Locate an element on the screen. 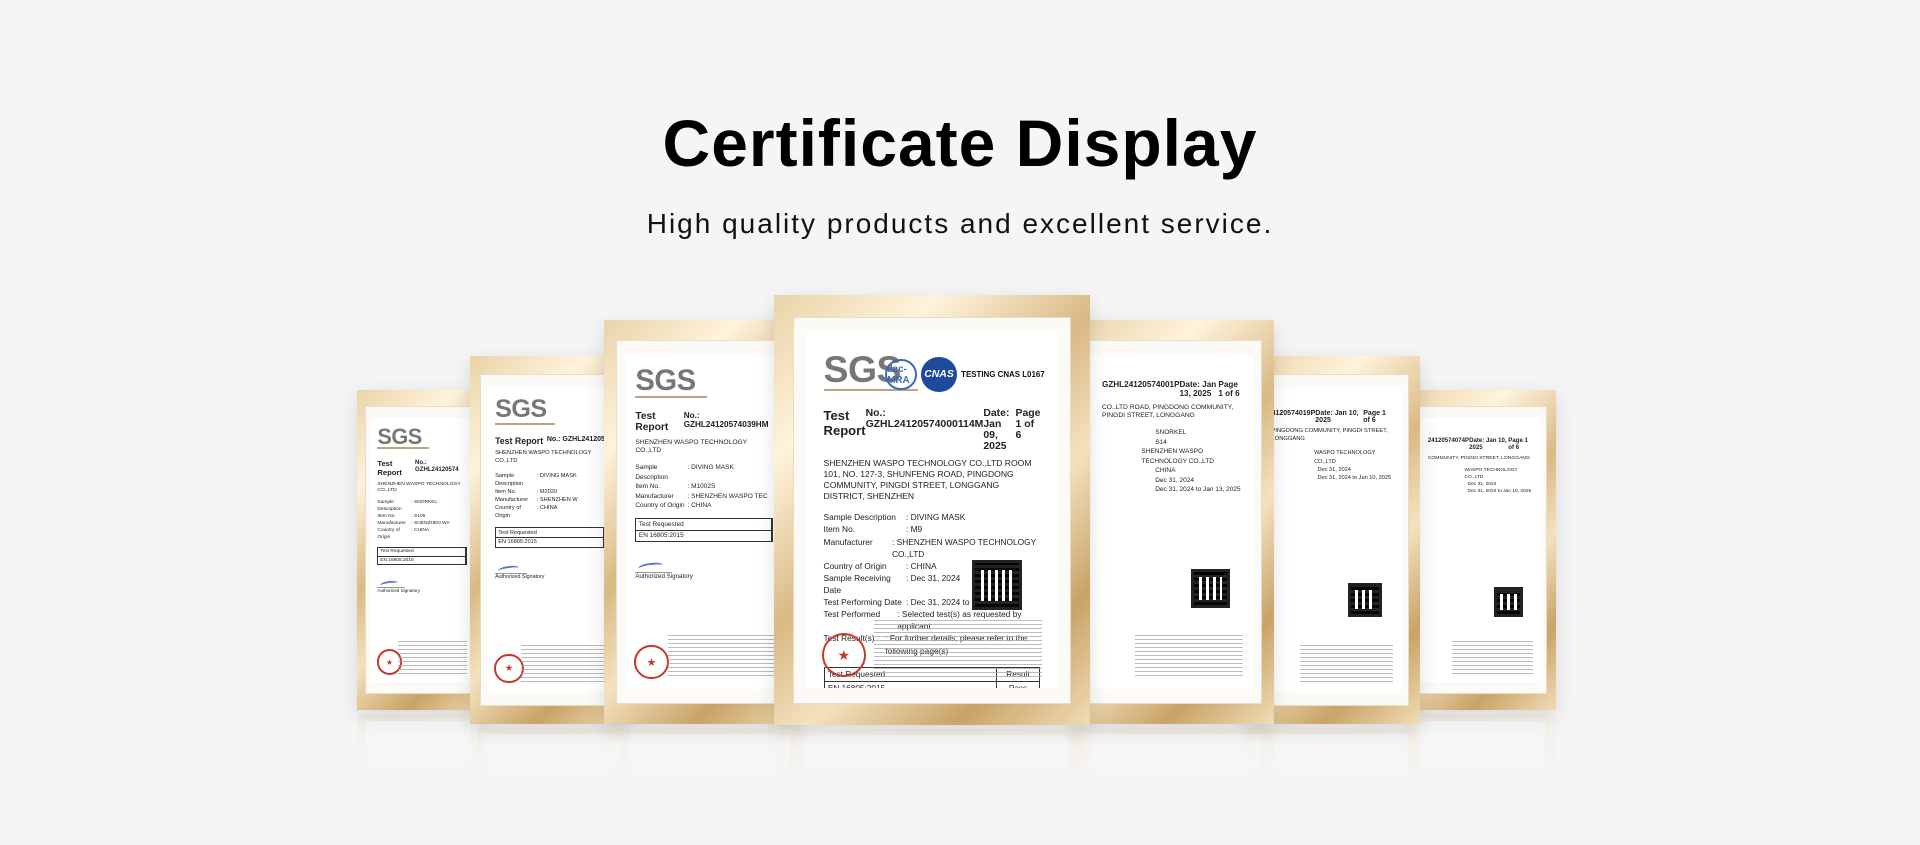 The width and height of the screenshot is (1920, 845). detail-key: Test Performing Date is located at coordinates (862, 602).